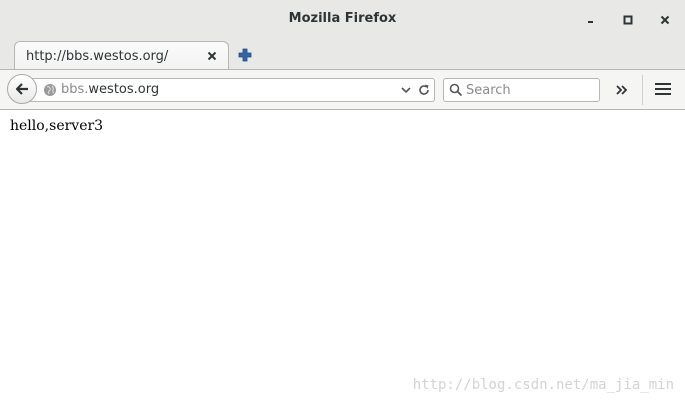 The image size is (685, 402). What do you see at coordinates (124, 89) in the screenshot?
I see `url-domain: westos.org` at bounding box center [124, 89].